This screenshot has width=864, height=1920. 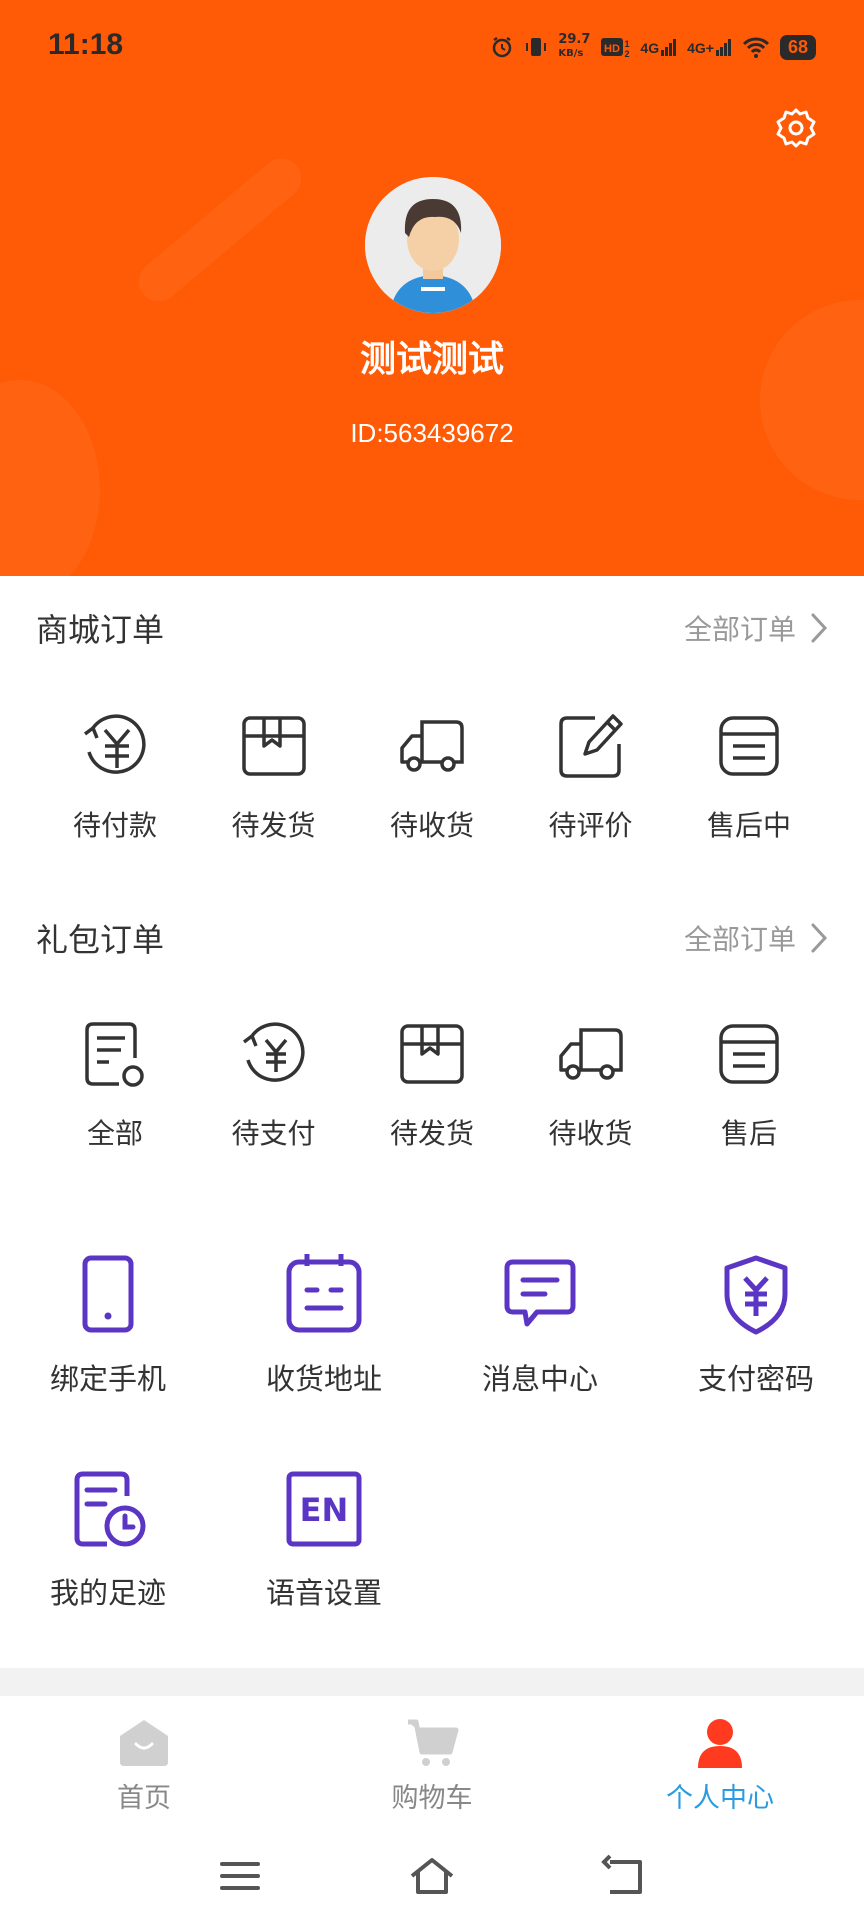 I want to click on language-icon-text: EN, so click(x=324, y=1510).